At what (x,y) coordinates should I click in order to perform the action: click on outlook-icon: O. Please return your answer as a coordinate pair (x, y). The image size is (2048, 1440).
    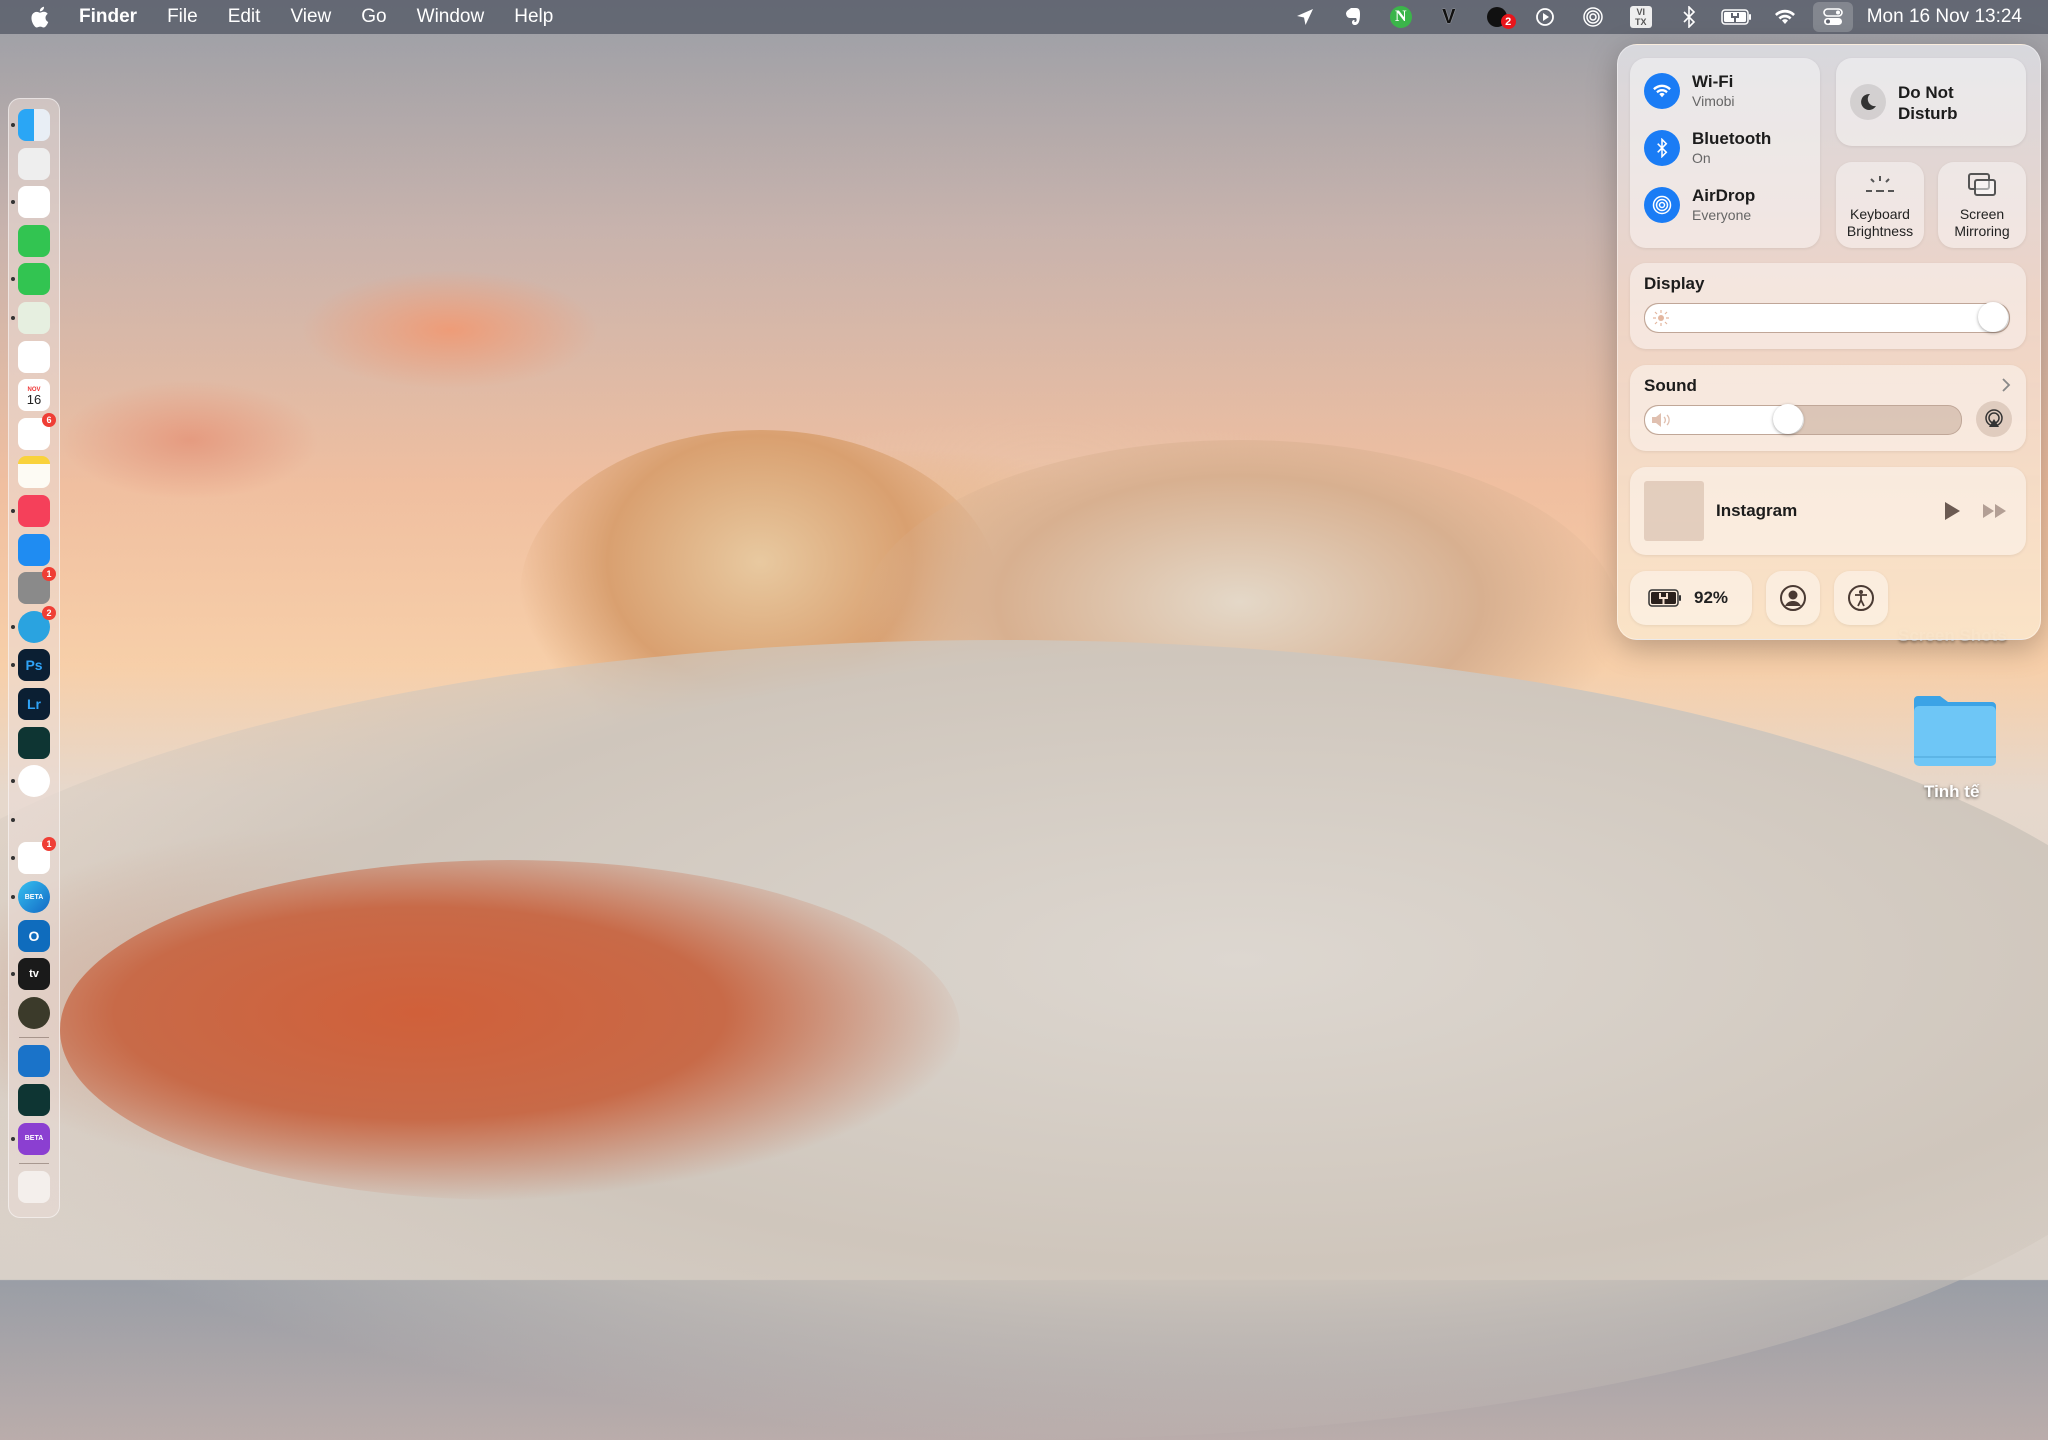
    Looking at the image, I should click on (34, 935).